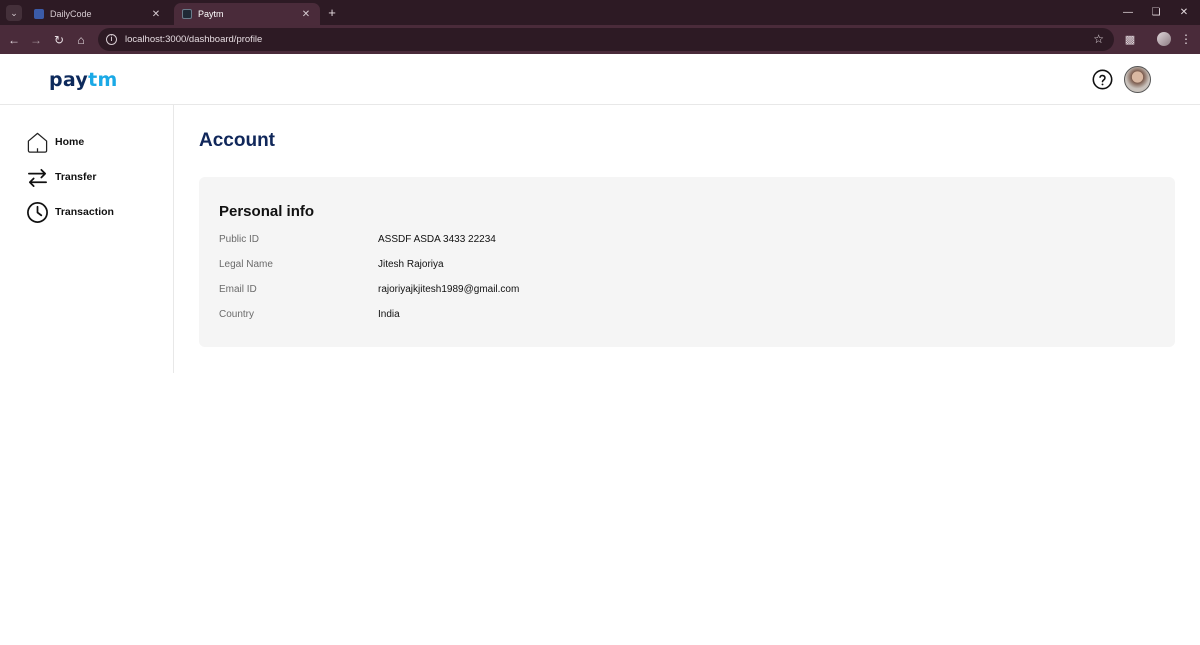 This screenshot has height=645, width=1200. What do you see at coordinates (36, 40) in the screenshot?
I see `forward-arrow-icon: →` at bounding box center [36, 40].